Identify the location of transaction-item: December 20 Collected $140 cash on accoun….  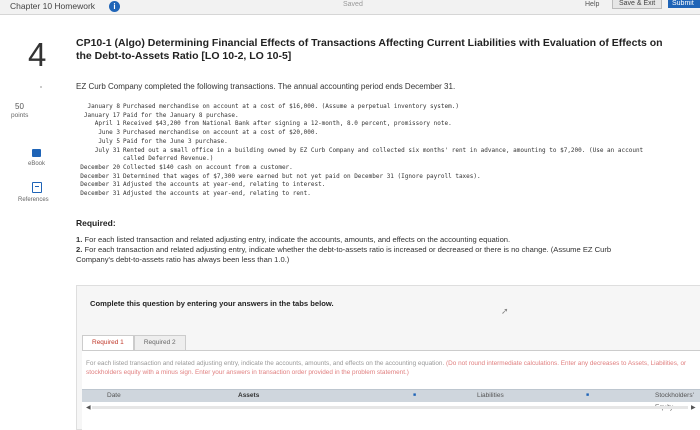
(359, 168).